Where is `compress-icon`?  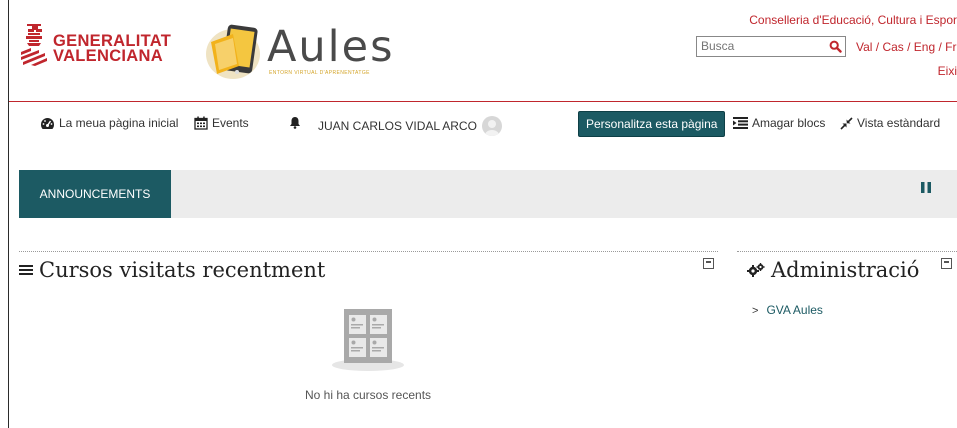
compress-icon is located at coordinates (846, 123).